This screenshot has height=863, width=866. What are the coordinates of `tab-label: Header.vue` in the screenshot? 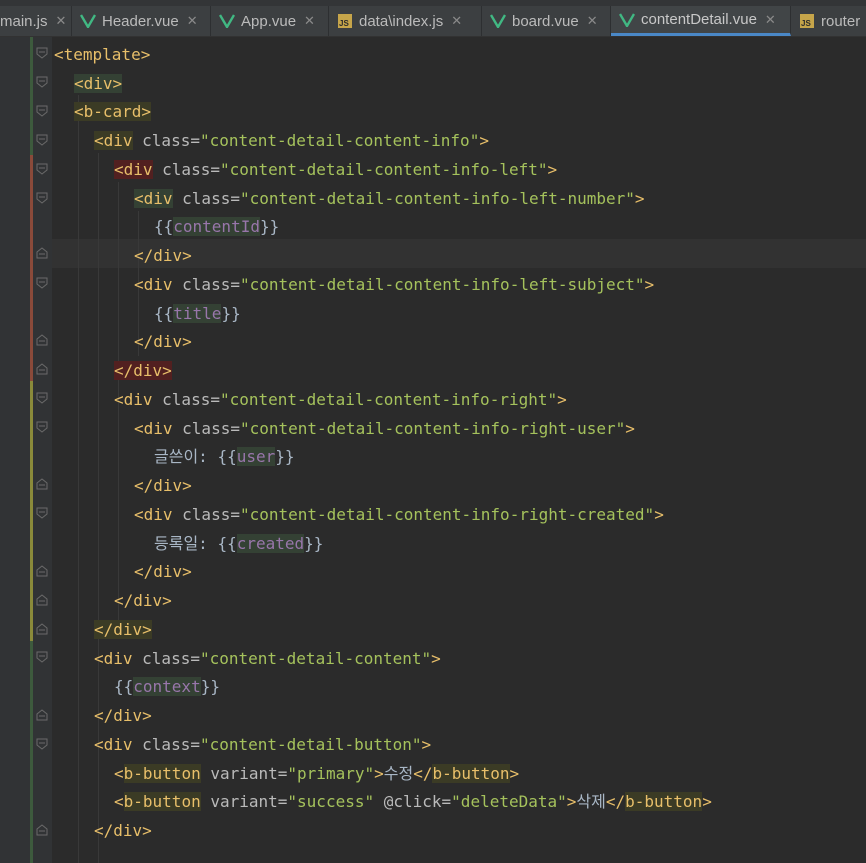 It's located at (140, 21).